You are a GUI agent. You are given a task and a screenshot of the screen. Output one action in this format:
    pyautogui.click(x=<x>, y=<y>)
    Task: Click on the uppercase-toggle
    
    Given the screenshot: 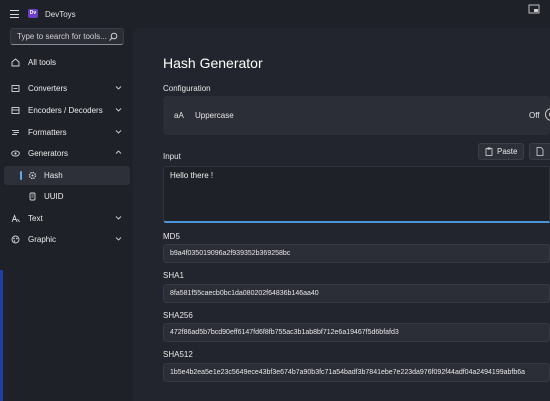 What is the action you would take?
    pyautogui.click(x=547, y=114)
    